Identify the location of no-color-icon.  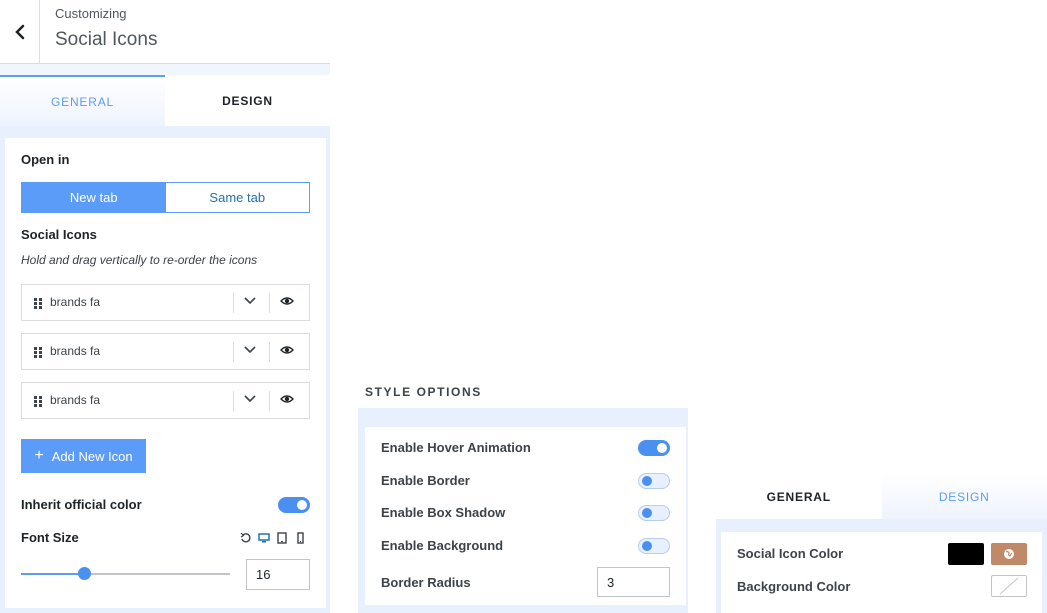
(1009, 586).